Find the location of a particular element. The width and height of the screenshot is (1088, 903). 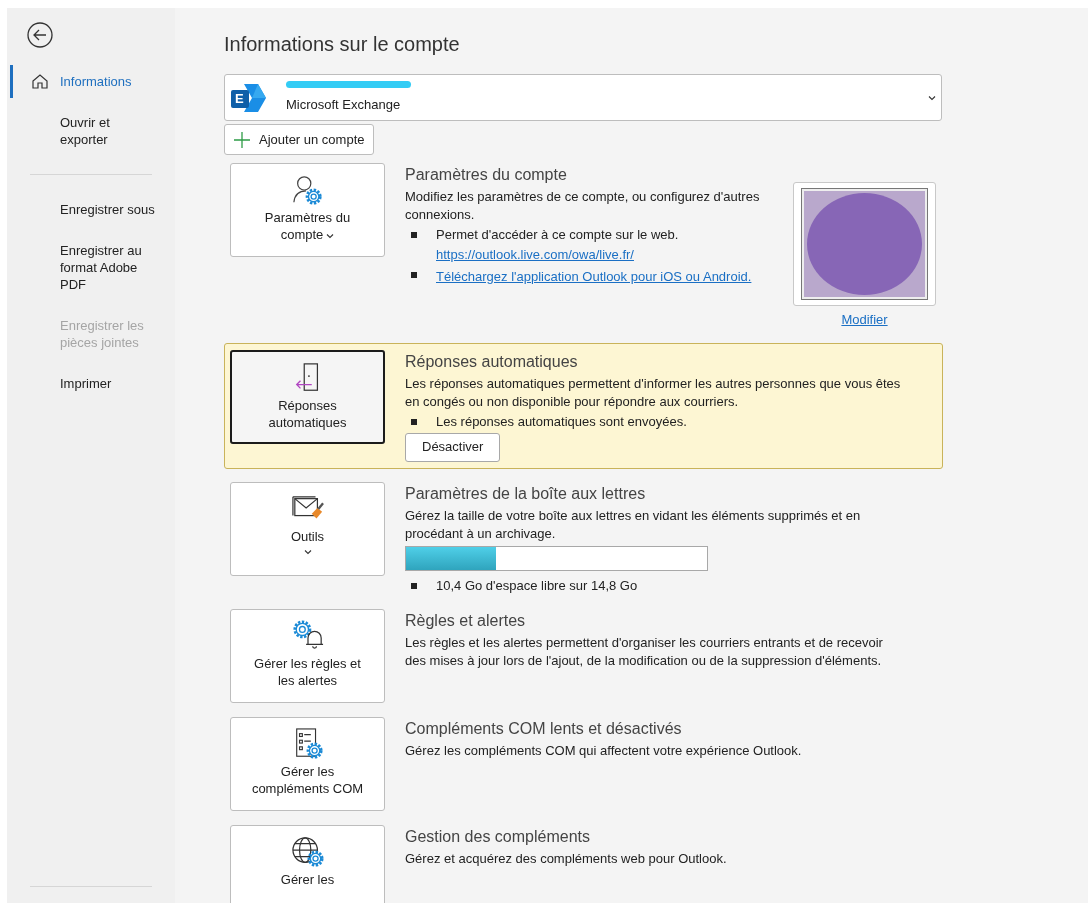

sidebar-item: Enregistrer sous is located at coordinates (91, 209).